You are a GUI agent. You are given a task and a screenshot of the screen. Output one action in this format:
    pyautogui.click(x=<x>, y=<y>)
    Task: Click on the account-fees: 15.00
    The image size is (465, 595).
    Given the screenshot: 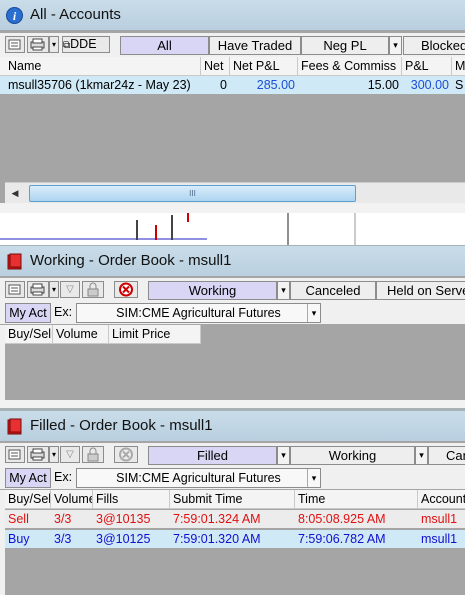 What is the action you would take?
    pyautogui.click(x=383, y=85)
    